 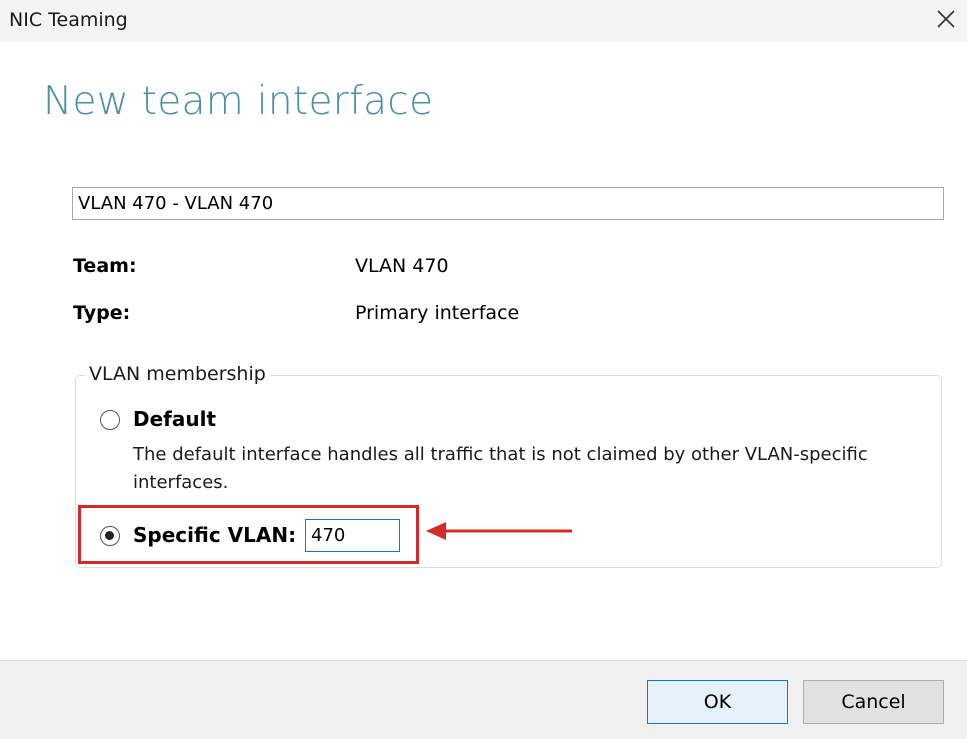 What do you see at coordinates (248, 534) in the screenshot?
I see `annotation-highlight-box` at bounding box center [248, 534].